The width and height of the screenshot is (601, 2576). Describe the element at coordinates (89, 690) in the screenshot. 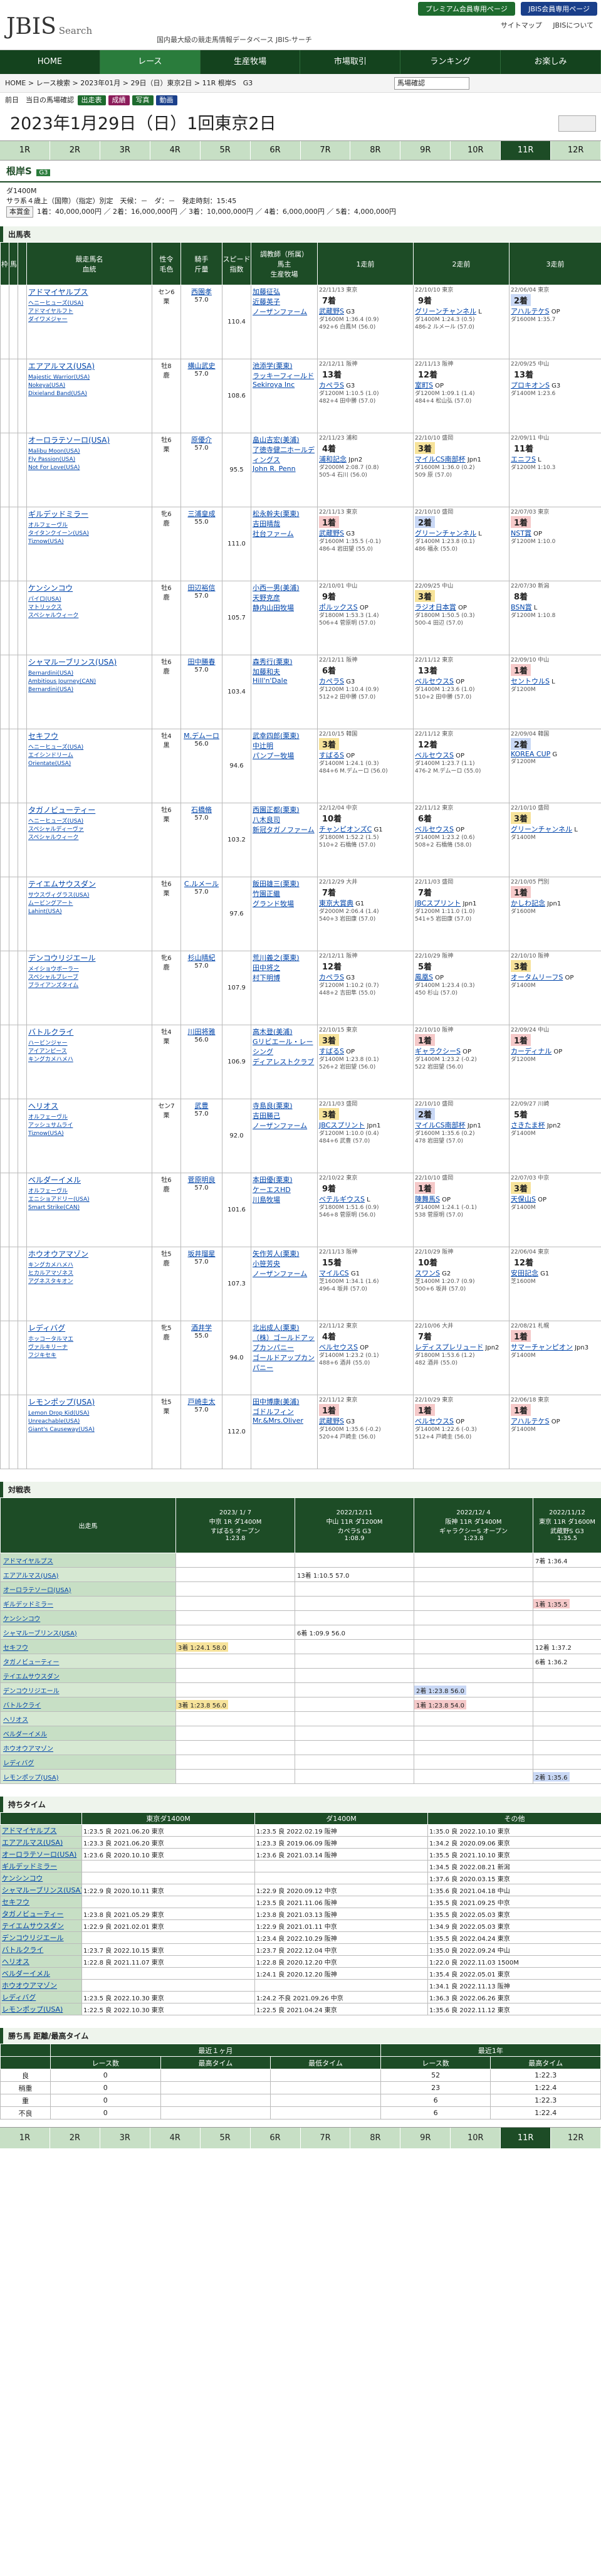

I see `pedigree-bms: Bernardini(USA)` at that location.